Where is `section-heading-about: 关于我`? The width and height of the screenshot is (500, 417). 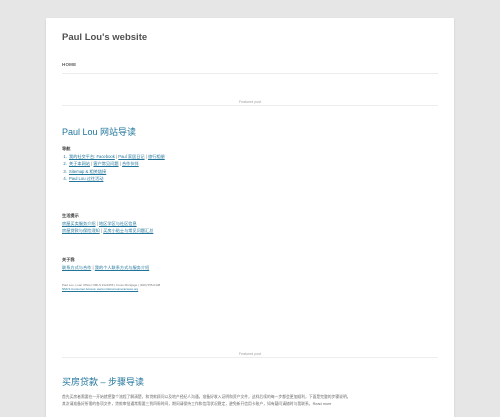
section-heading-about: 关于我 is located at coordinates (68, 259).